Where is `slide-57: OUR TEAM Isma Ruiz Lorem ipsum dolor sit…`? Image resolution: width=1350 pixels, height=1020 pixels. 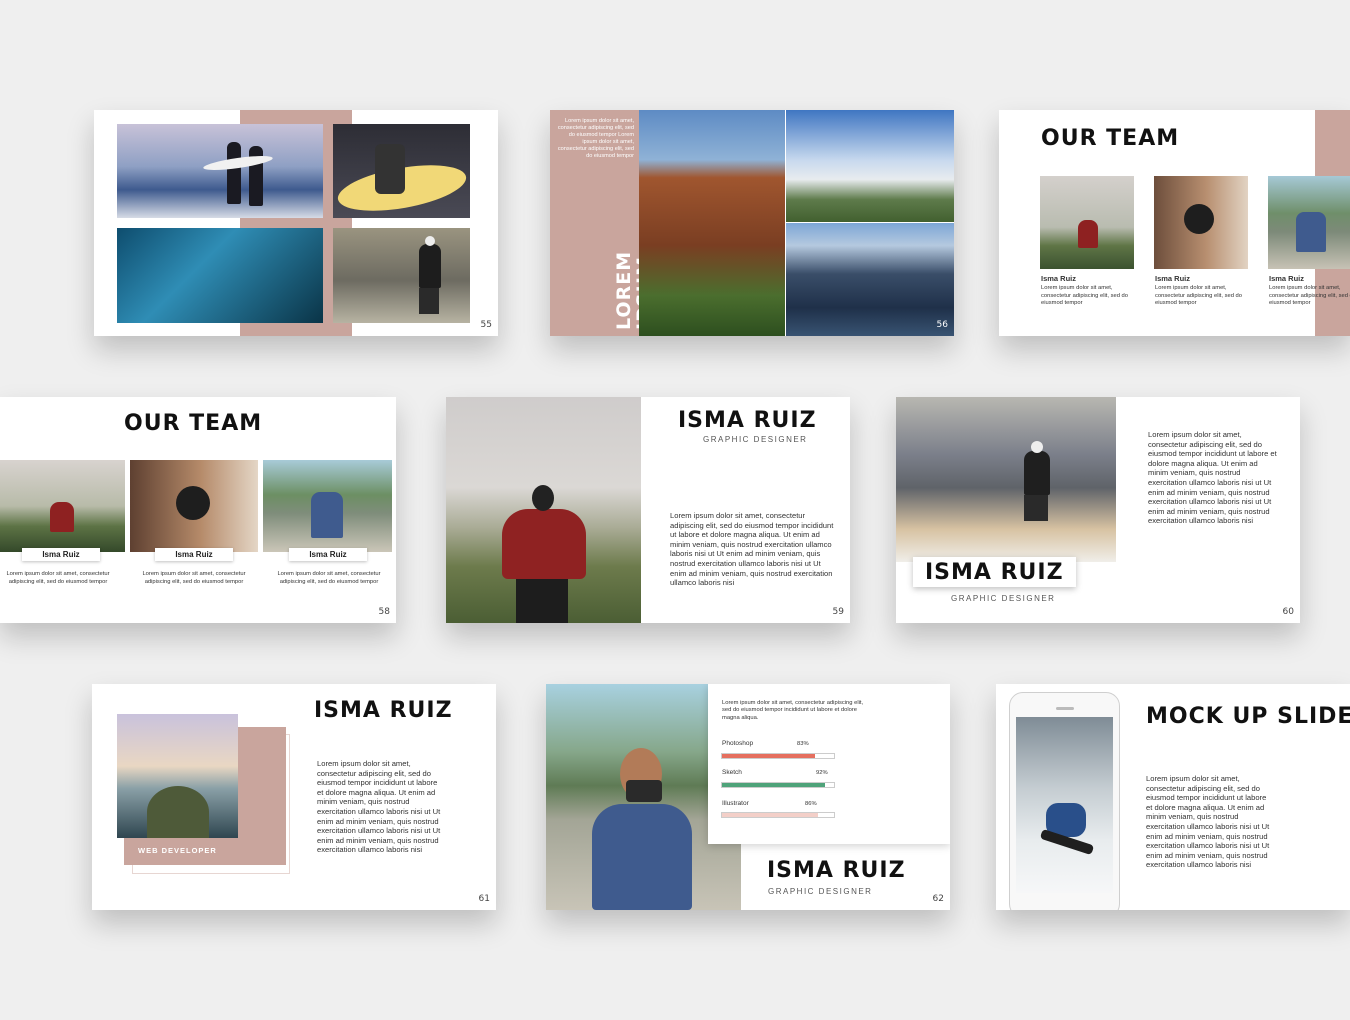 slide-57: OUR TEAM Isma Ruiz Lorem ipsum dolor sit… is located at coordinates (1174, 223).